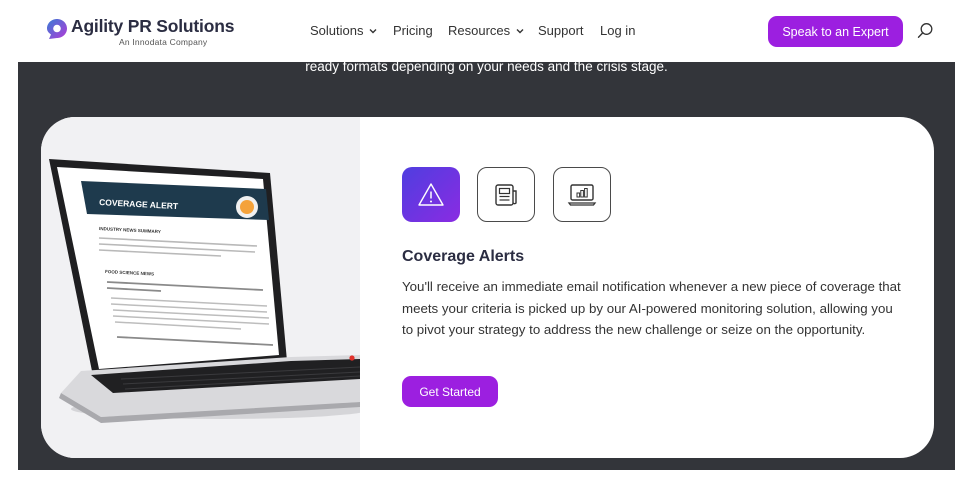 This screenshot has width=973, height=478. I want to click on nav-support: Support, so click(561, 30).